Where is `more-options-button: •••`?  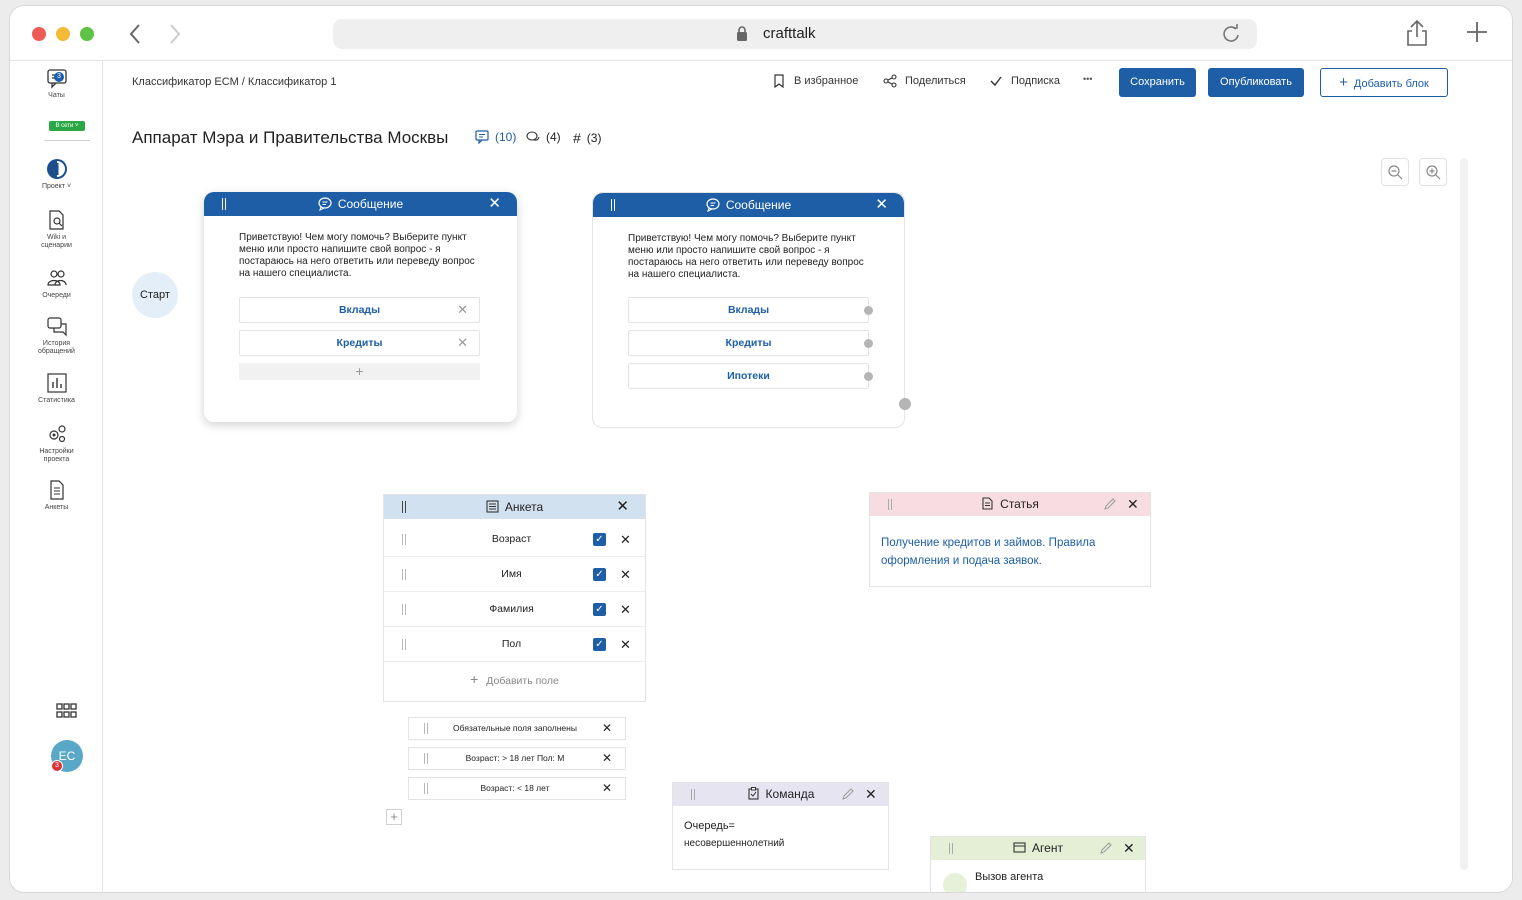 more-options-button: ••• is located at coordinates (1087, 79).